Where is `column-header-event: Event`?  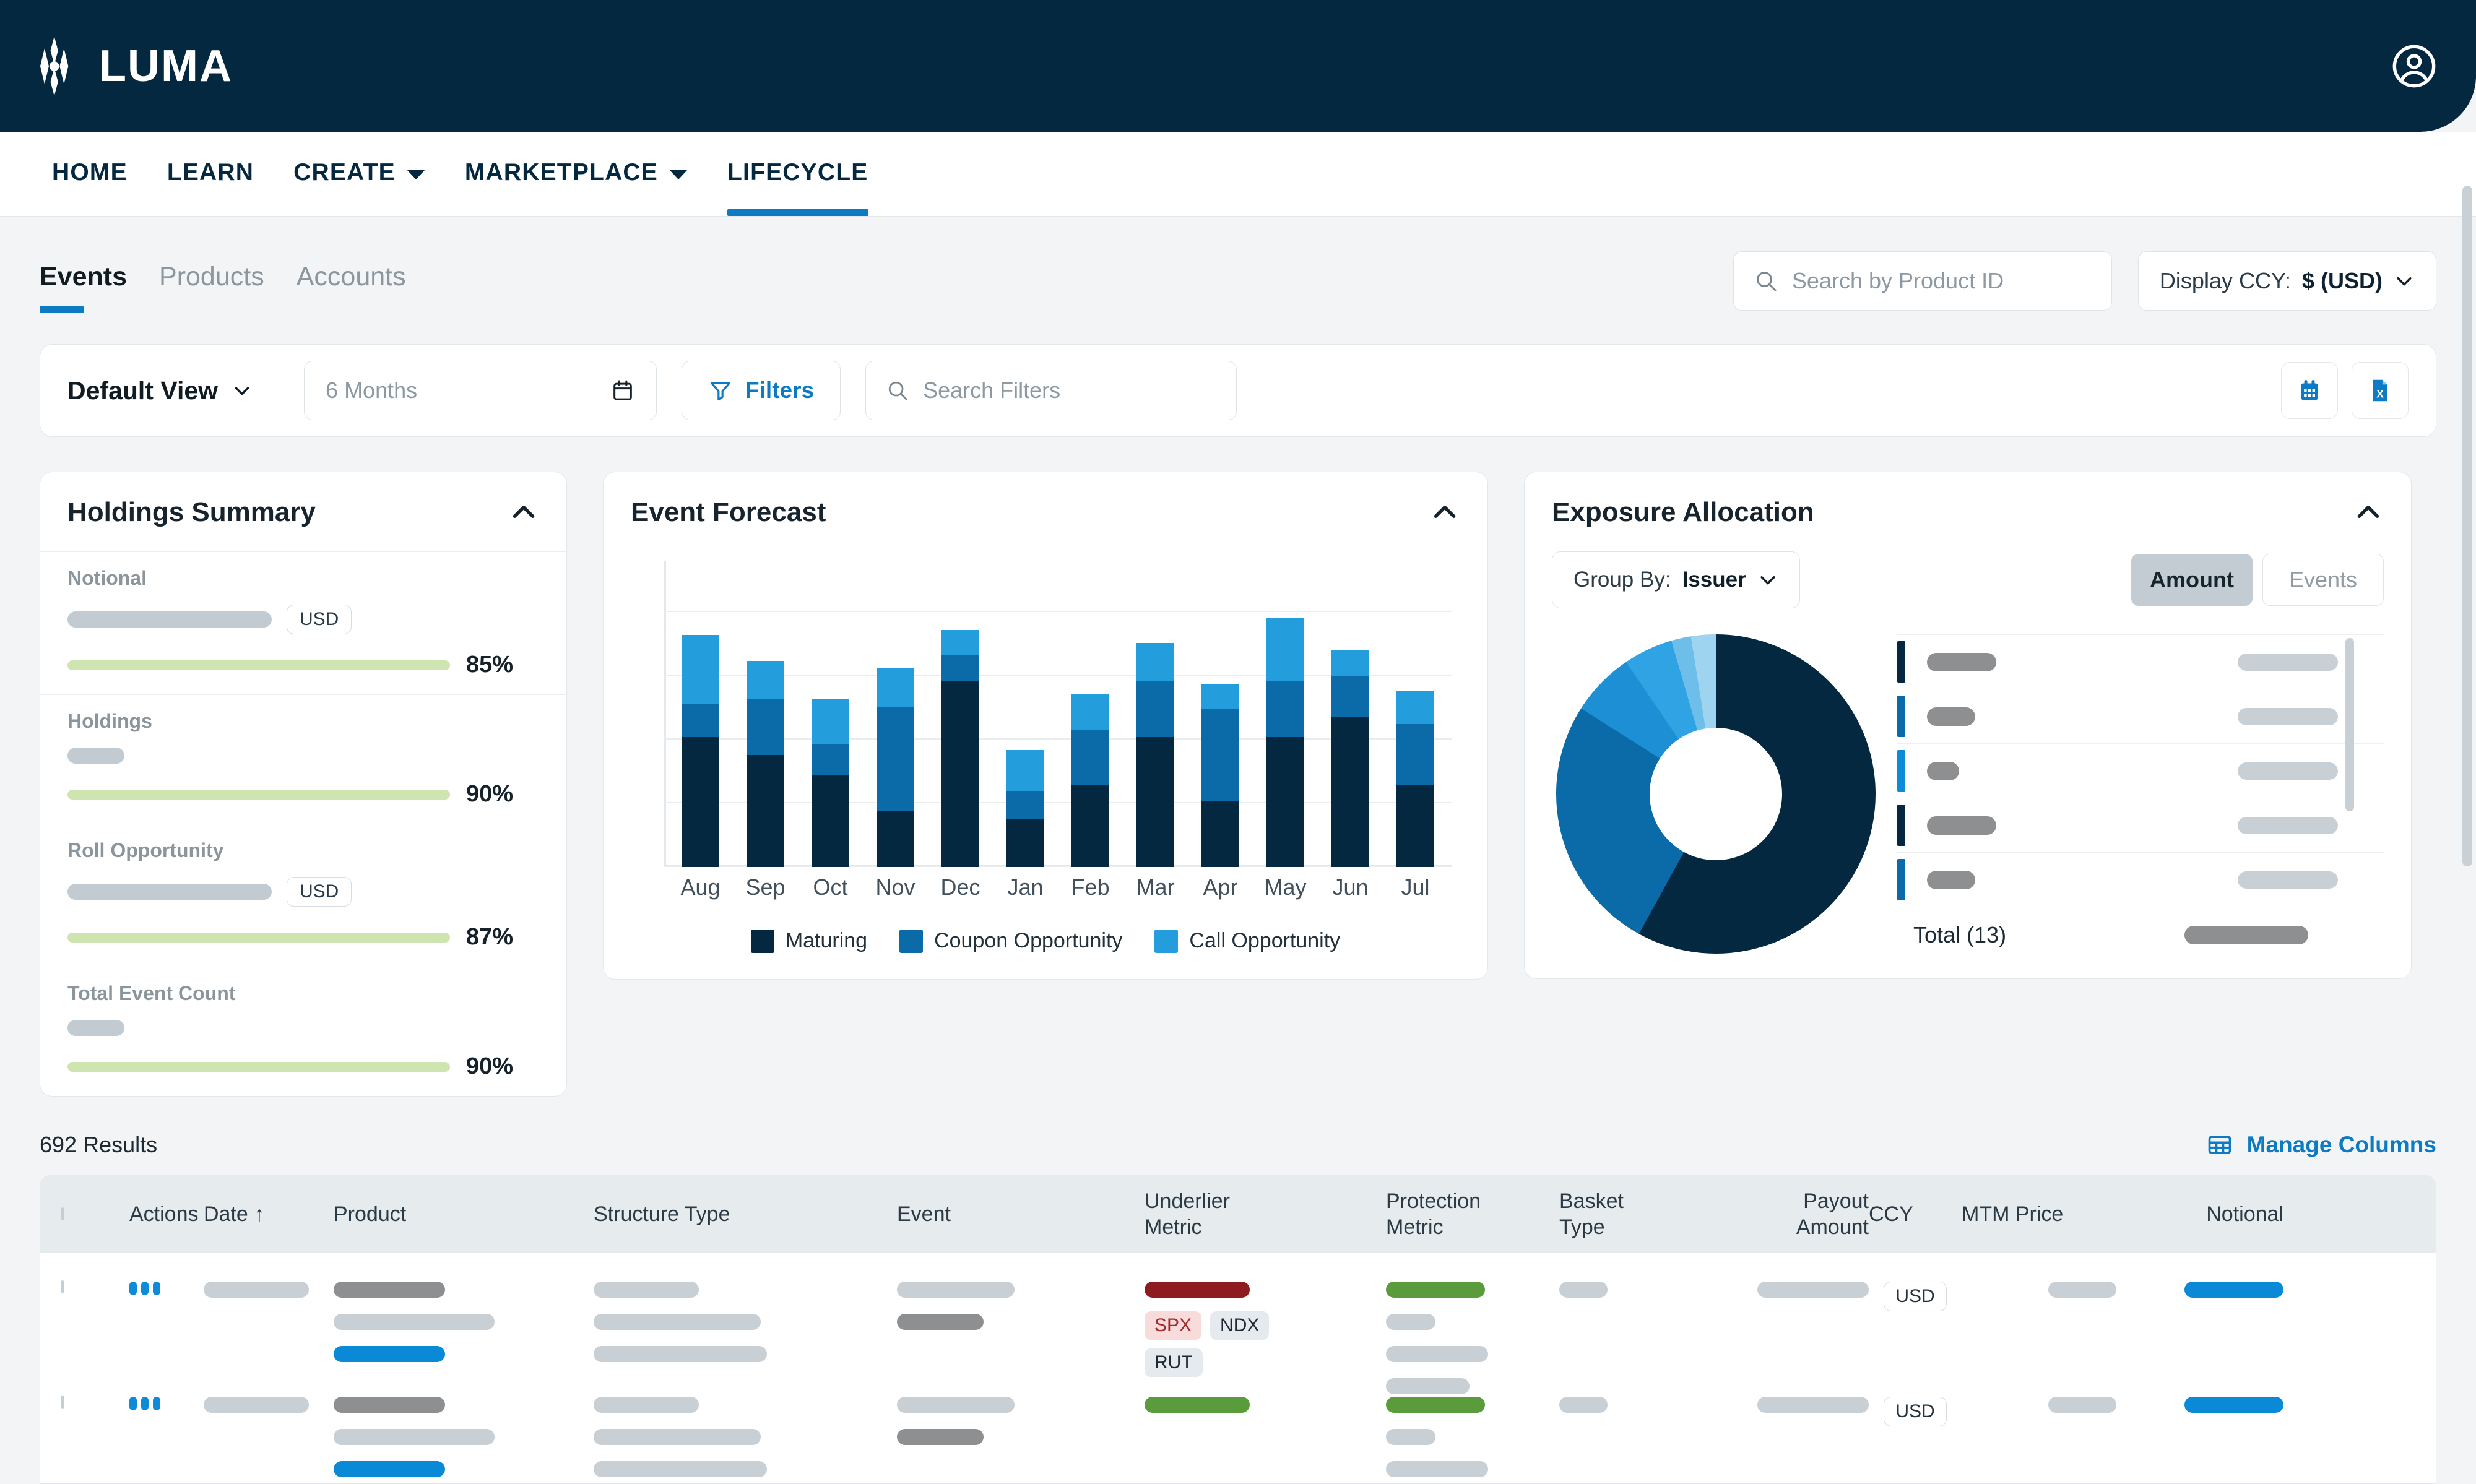 column-header-event: Event is located at coordinates (1021, 1214).